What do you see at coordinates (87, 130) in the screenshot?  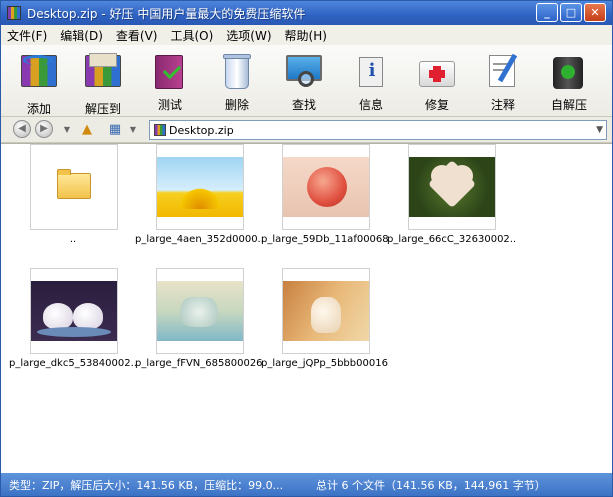 I see `folder-up-icon: ▲` at bounding box center [87, 130].